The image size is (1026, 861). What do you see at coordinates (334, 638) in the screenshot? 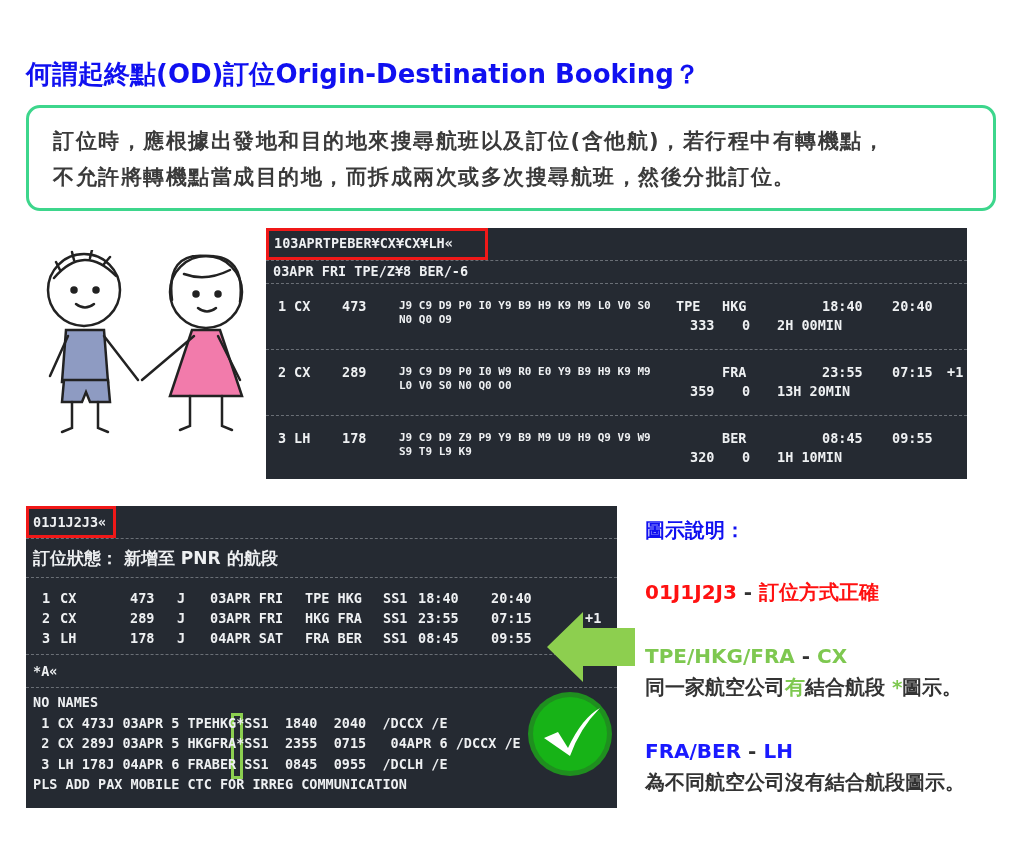
I see `route-code: FRA BER` at bounding box center [334, 638].